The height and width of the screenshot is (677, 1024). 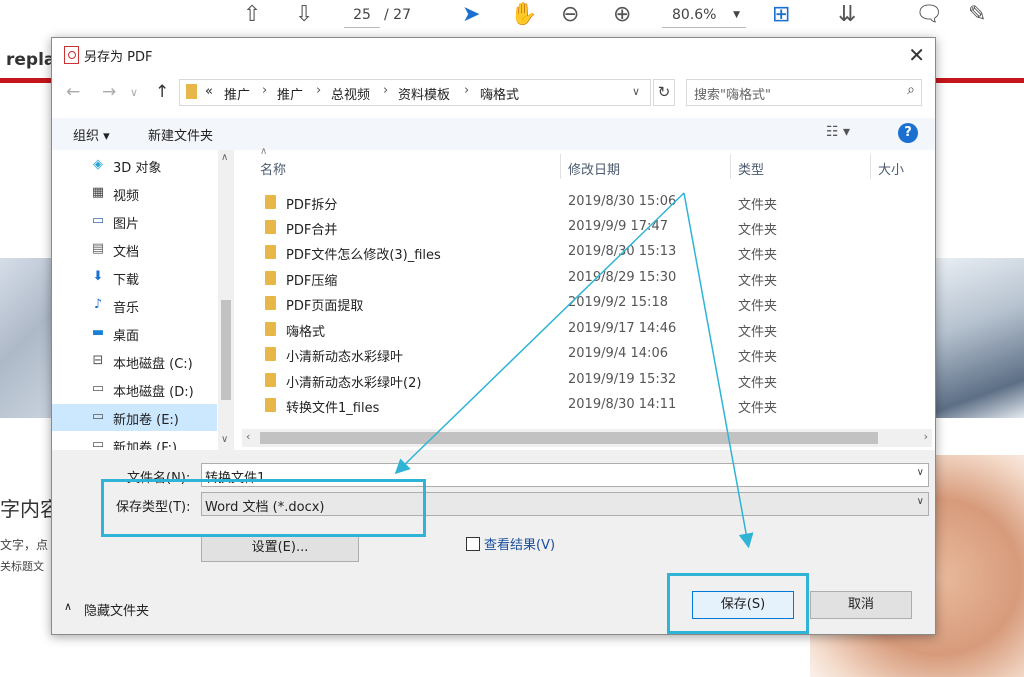 What do you see at coordinates (977, 15) in the screenshot?
I see `pen-icon: ✎` at bounding box center [977, 15].